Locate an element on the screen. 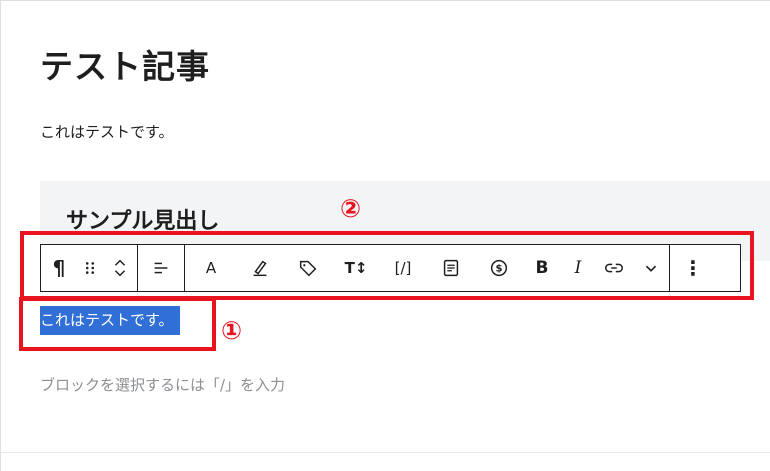  post-title: テスト記事 is located at coordinates (125, 64).